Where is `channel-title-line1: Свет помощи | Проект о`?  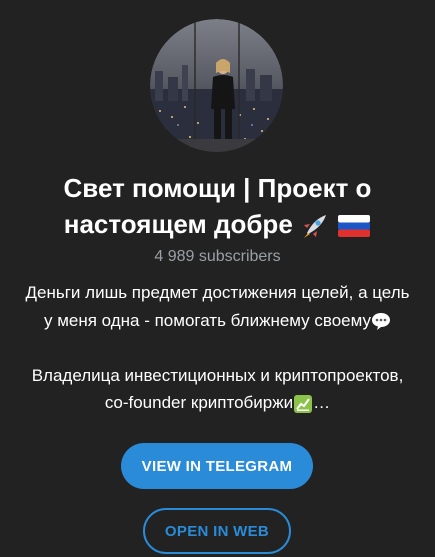
channel-title-line1: Свет помощи | Проект о is located at coordinates (217, 188).